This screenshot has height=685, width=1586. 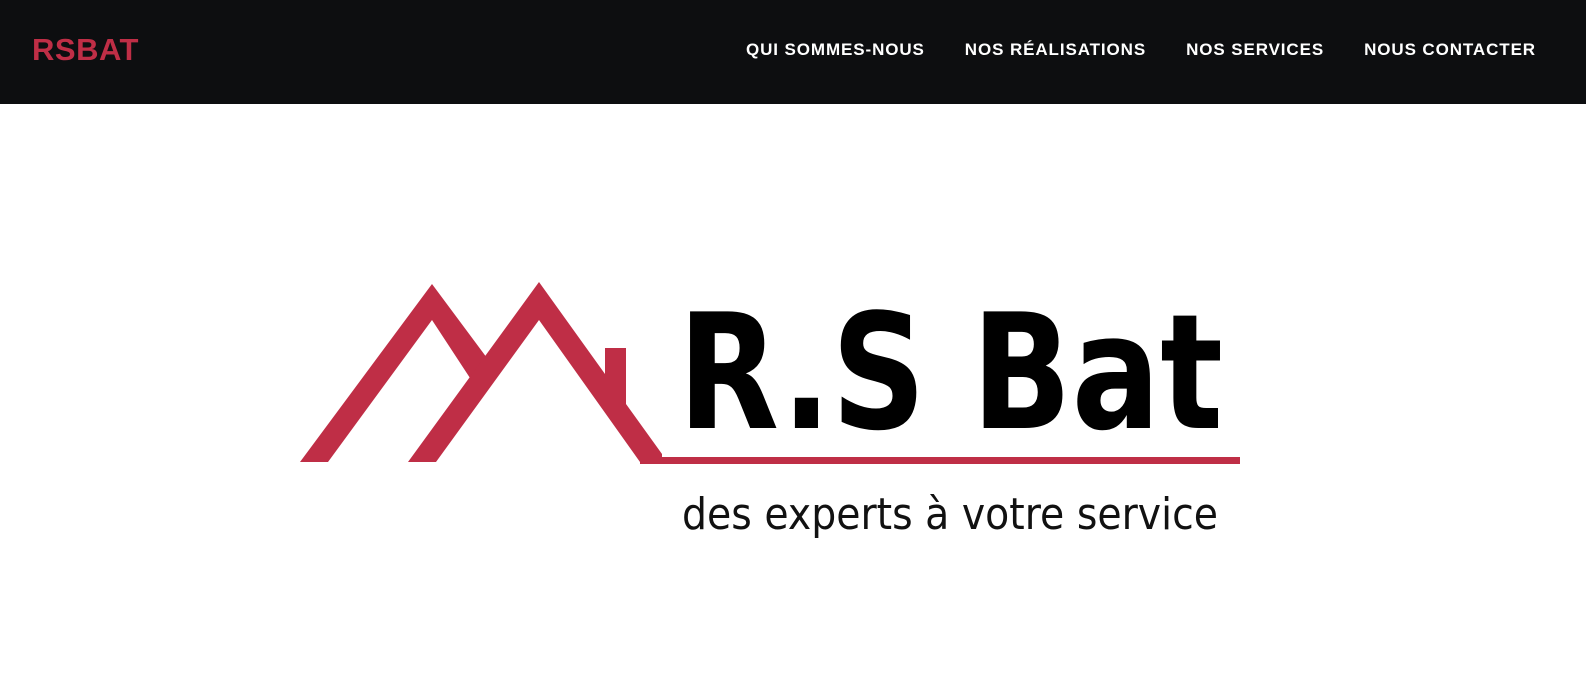 I want to click on nav-item-nos-realisations: NOS RÉALISATIONS, so click(x=1055, y=50).